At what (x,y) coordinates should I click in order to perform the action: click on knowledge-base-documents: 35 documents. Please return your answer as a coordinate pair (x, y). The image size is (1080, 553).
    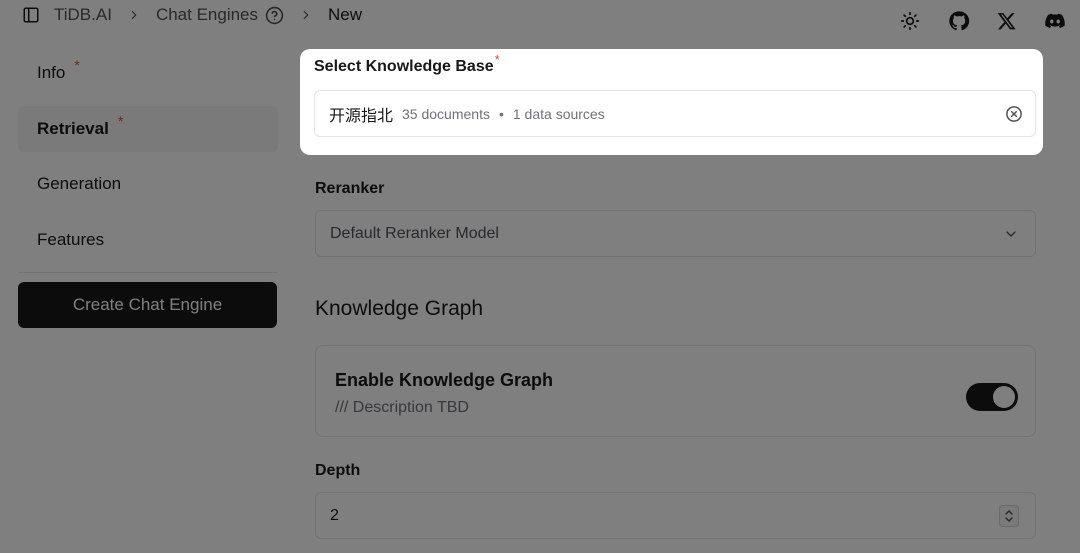
    Looking at the image, I should click on (446, 113).